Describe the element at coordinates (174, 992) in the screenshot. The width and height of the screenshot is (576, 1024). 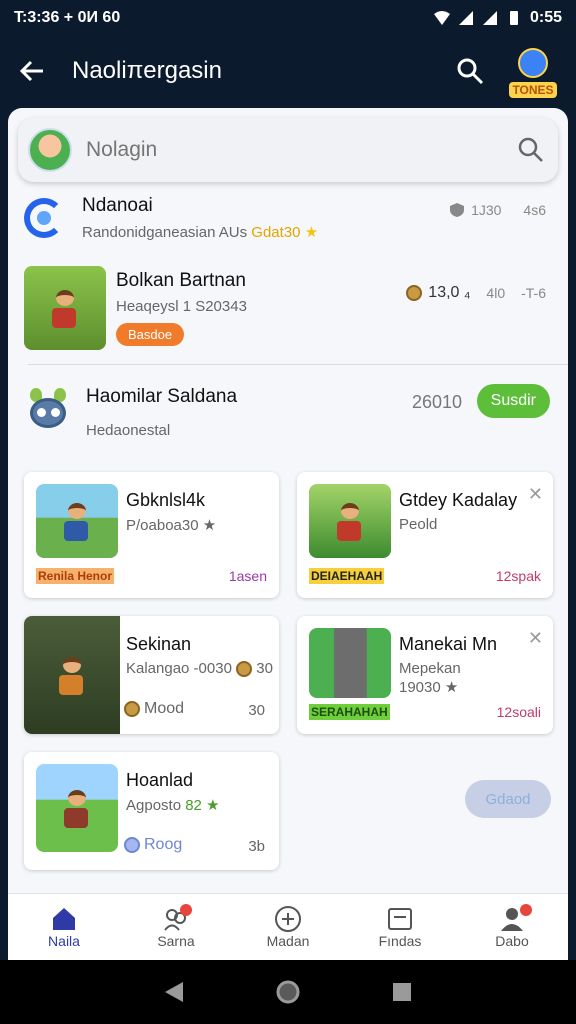
I see `back-triangle-icon` at that location.